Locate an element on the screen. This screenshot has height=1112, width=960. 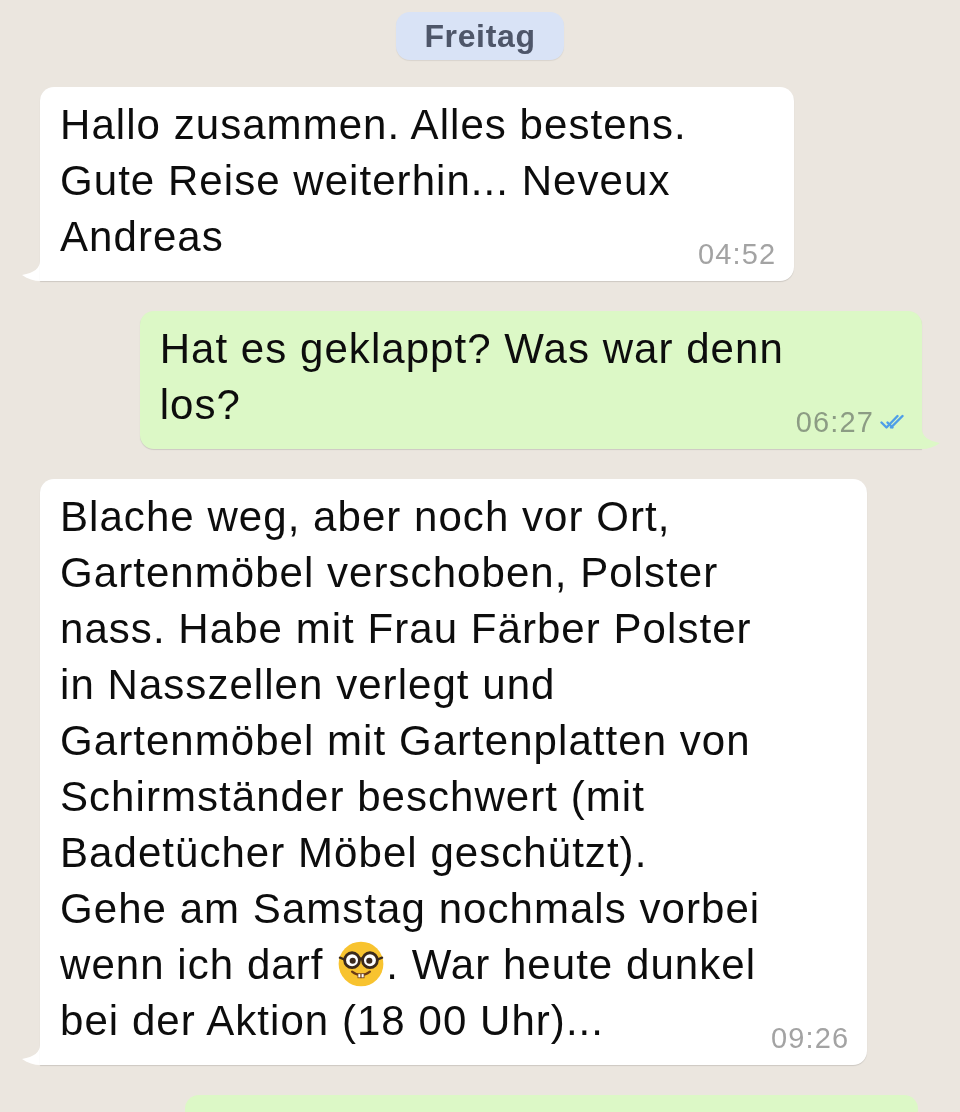
message-text: Hat es geklappt? Was war denn los? is located at coordinates (472, 377).